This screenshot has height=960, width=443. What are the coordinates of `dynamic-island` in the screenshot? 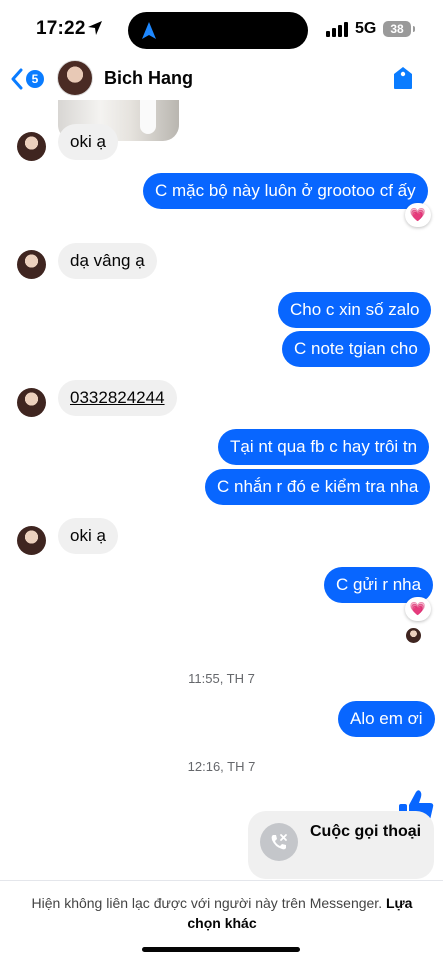 It's located at (218, 30).